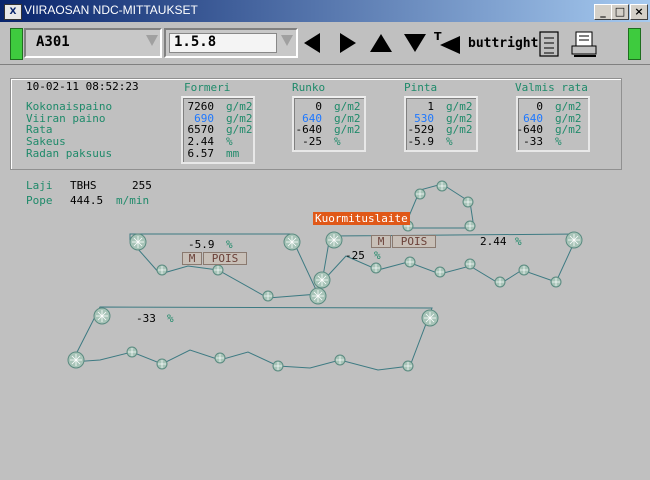 This screenshot has height=480, width=650. I want to click on middle-value: -25, so click(355, 255).